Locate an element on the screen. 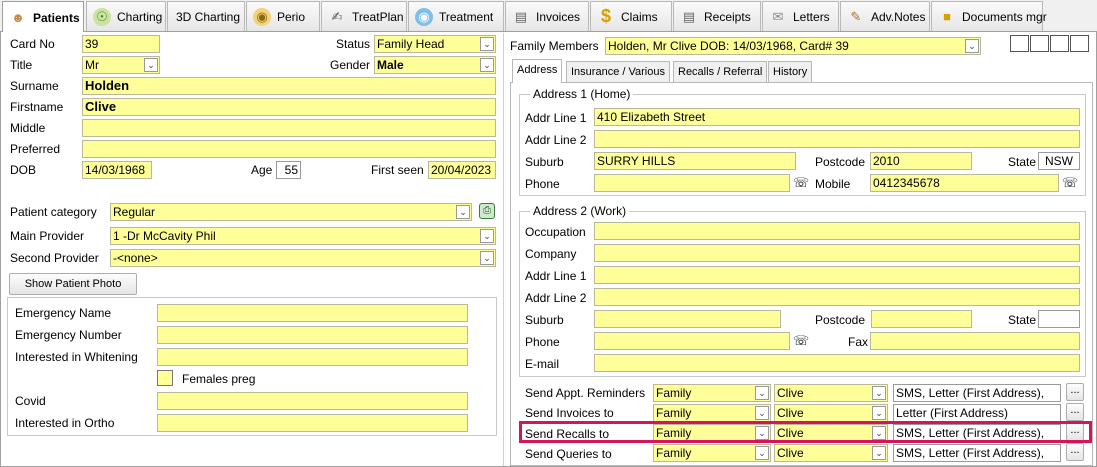  addr2-suburb-label: Suburb is located at coordinates (544, 320).